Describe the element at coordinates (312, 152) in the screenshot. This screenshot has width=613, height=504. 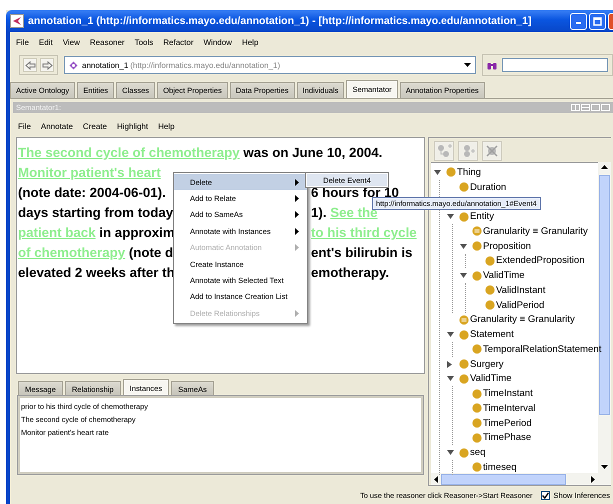
I see `document-text: was on June 10, 2004.` at that location.